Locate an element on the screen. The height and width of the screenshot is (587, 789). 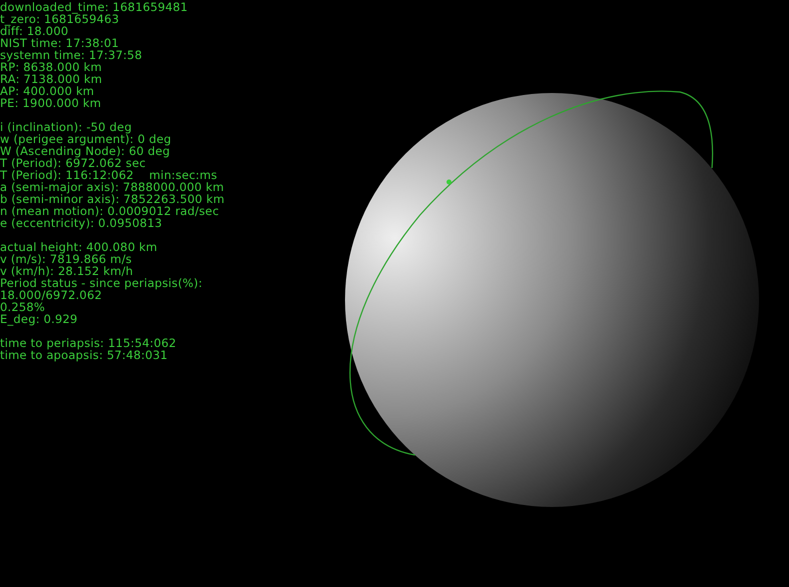
telemetry-text: Period status - since periapsis(%): is located at coordinates (101, 283).